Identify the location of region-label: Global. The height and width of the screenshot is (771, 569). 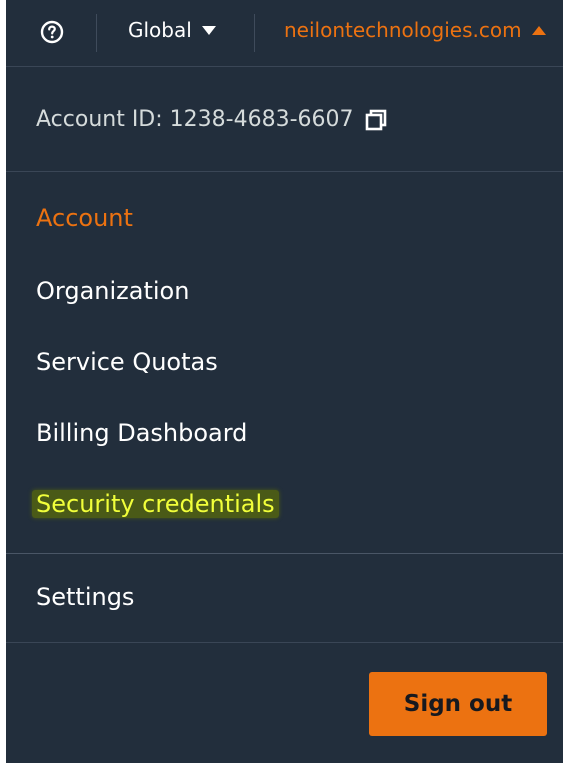
(160, 30).